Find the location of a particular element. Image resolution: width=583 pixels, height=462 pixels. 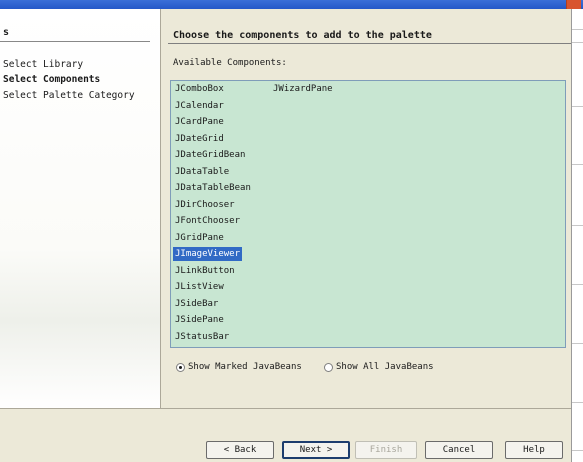

available-components-label: Available Components: is located at coordinates (230, 63).